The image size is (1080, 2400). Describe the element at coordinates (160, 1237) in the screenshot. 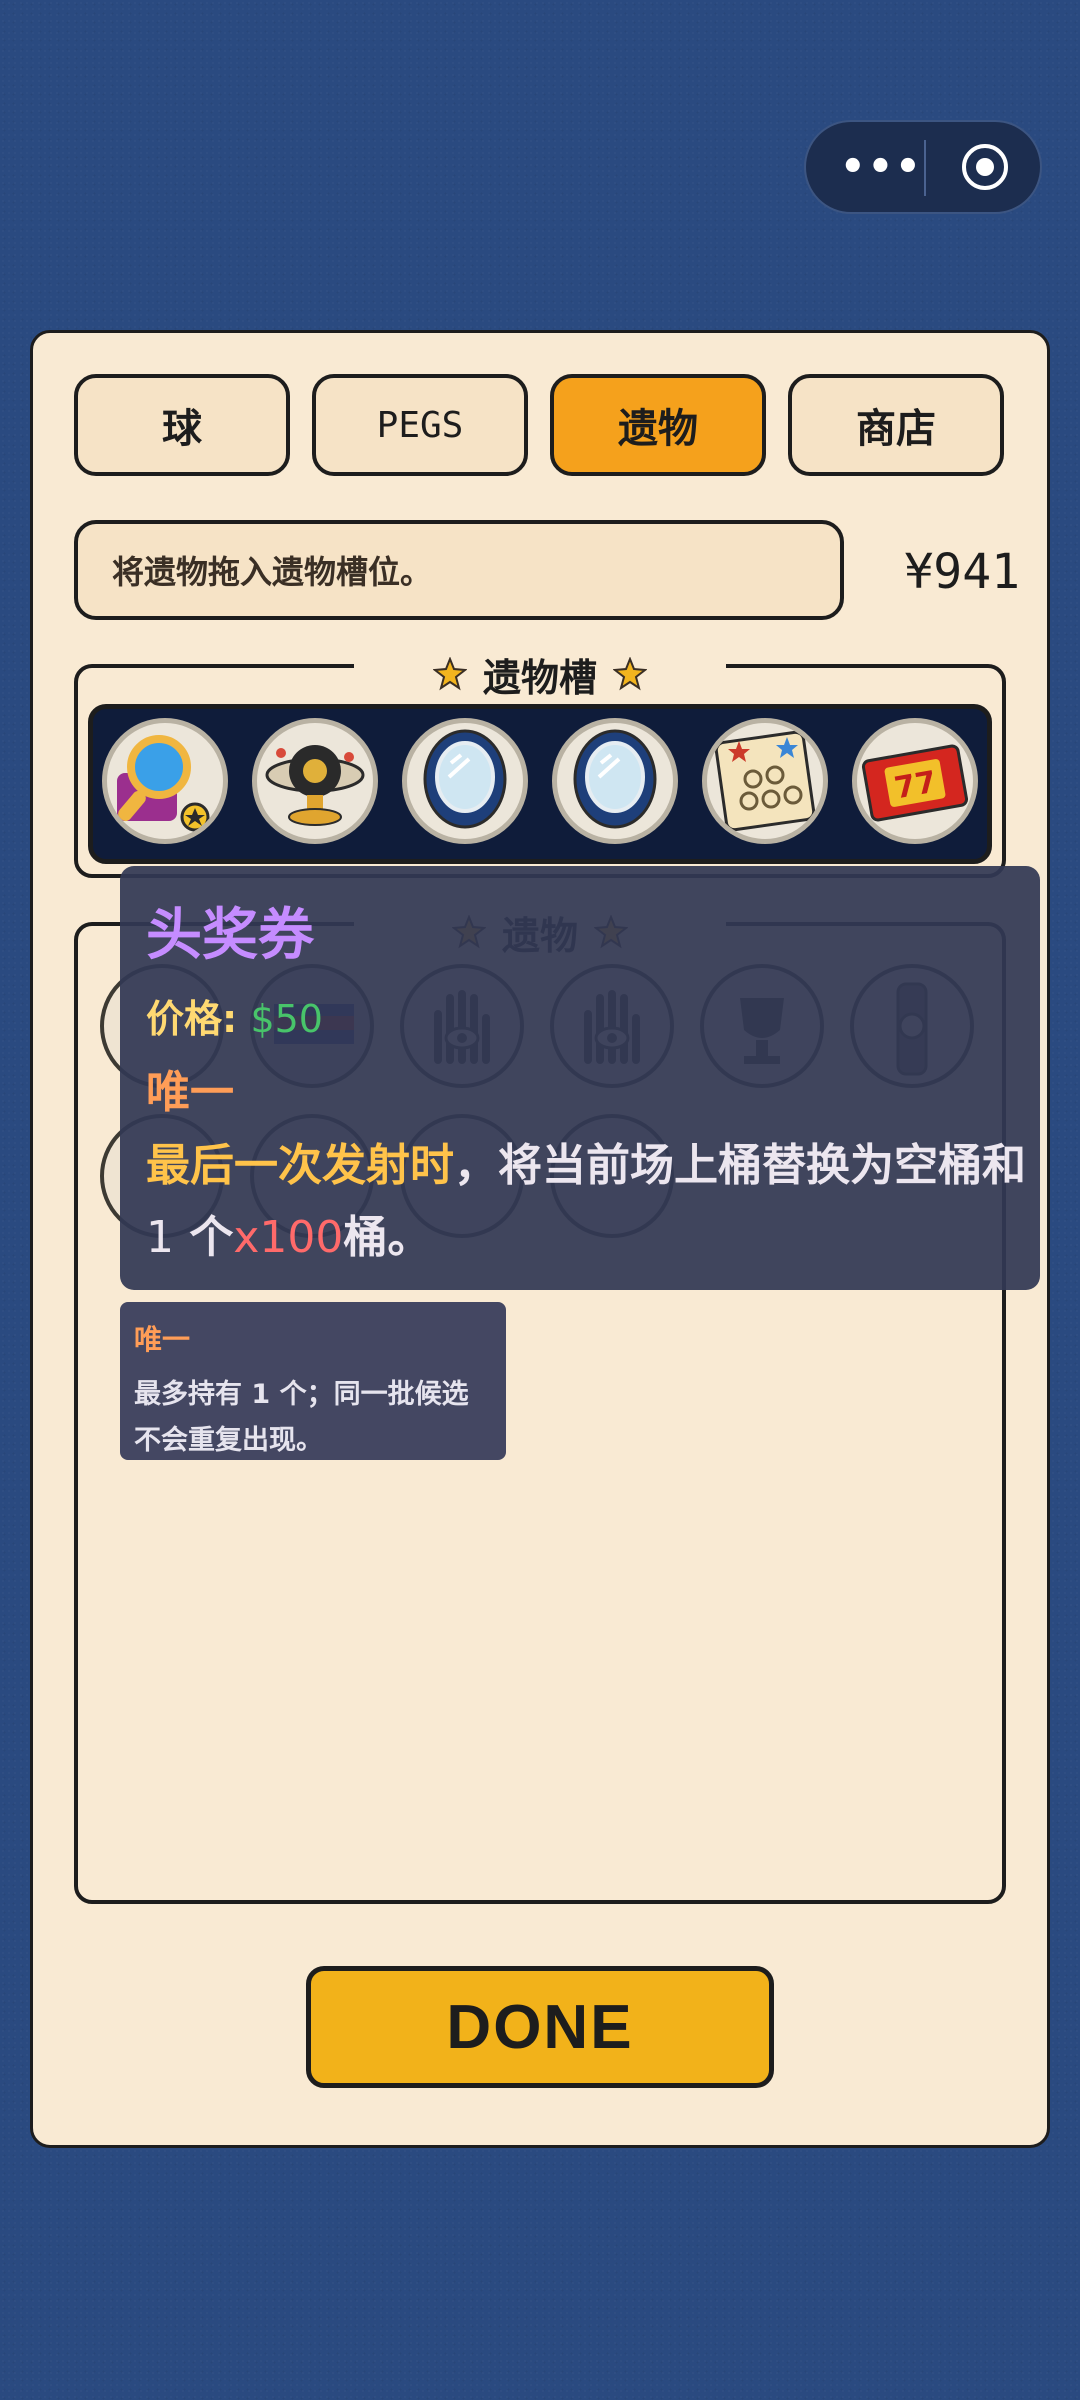

I see `desc-count: 1` at that location.